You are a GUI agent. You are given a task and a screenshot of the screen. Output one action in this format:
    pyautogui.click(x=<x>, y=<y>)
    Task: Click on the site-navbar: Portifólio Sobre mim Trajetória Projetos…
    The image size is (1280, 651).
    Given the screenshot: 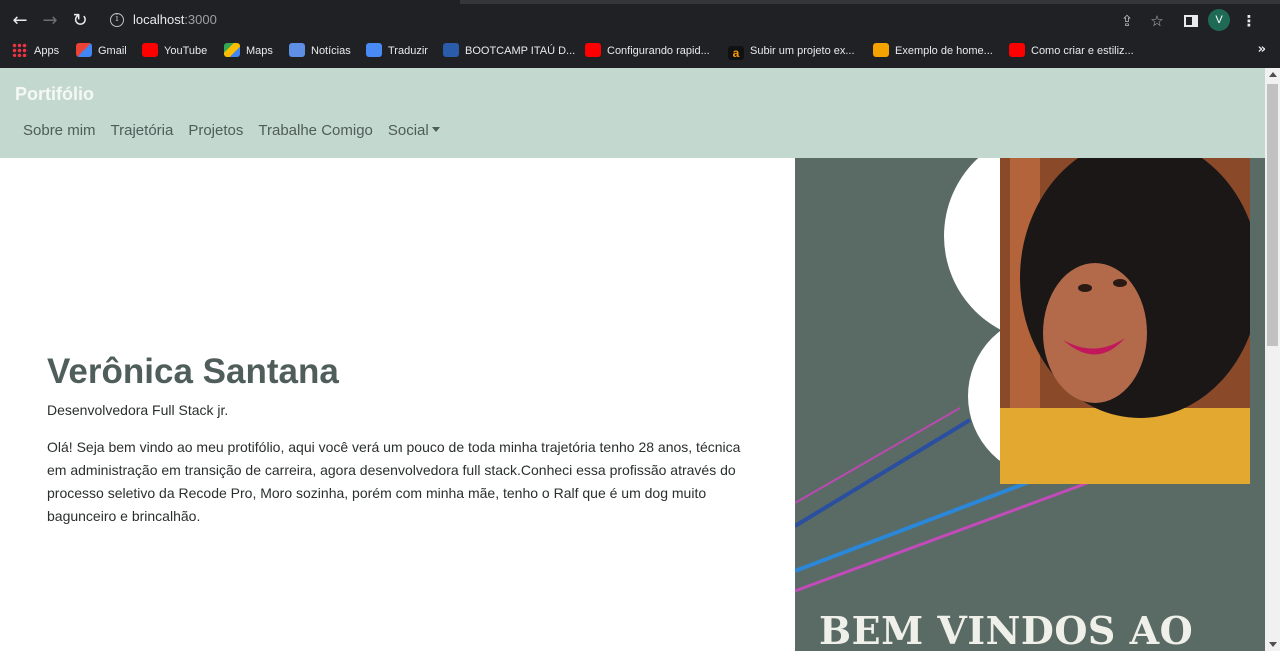 What is the action you would take?
    pyautogui.click(x=632, y=113)
    